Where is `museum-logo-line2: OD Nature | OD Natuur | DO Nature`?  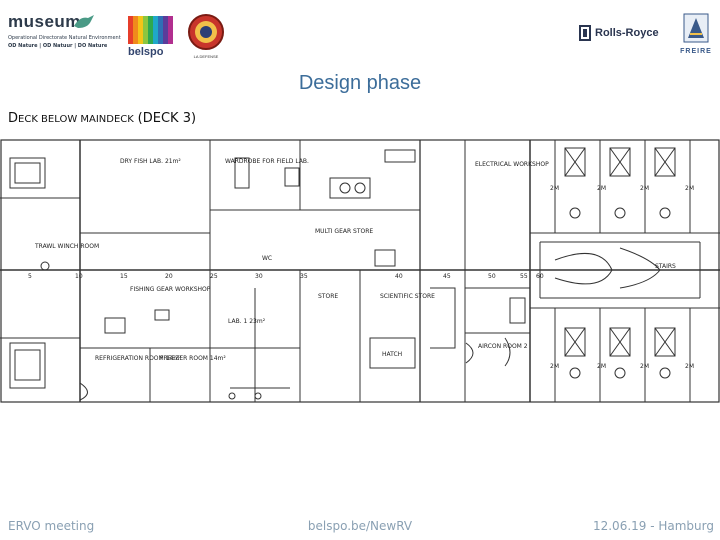
museum-logo-line2: OD Nature | OD Natuur | DO Nature is located at coordinates (58, 46).